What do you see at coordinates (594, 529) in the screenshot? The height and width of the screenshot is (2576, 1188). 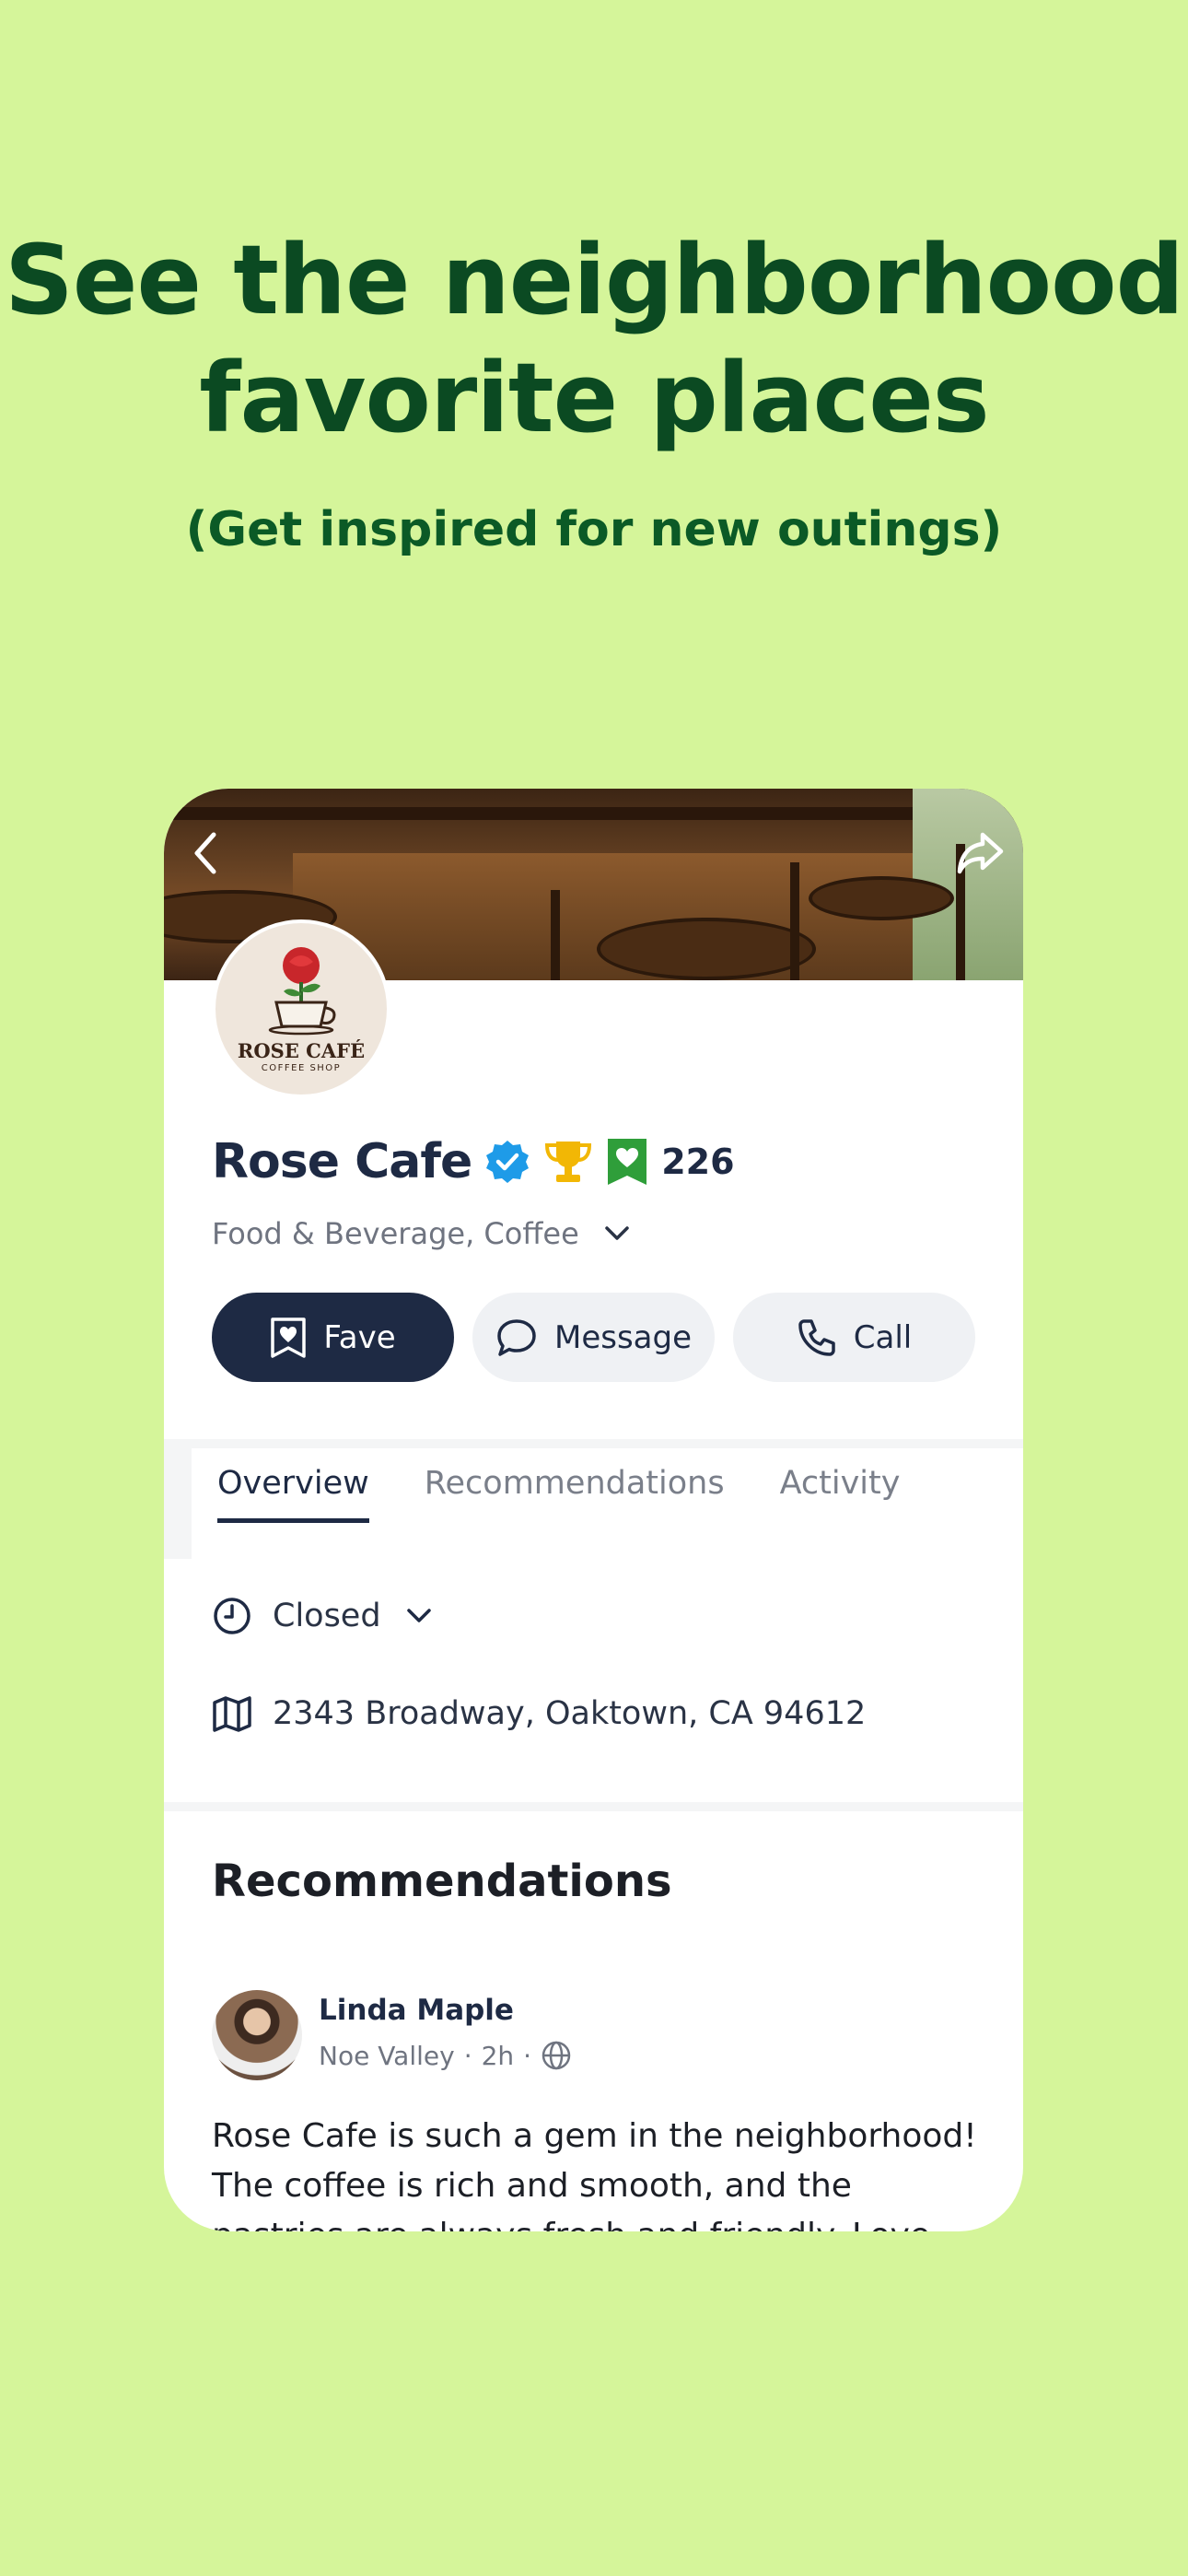 I see `promo-subhead: (Get inspired for new outings)` at bounding box center [594, 529].